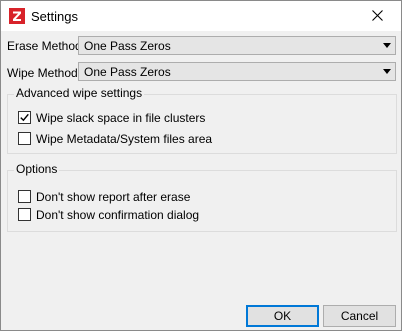  Describe the element at coordinates (79, 93) in the screenshot. I see `advanced-wipe-group-title: Advanced wipe settings` at that location.